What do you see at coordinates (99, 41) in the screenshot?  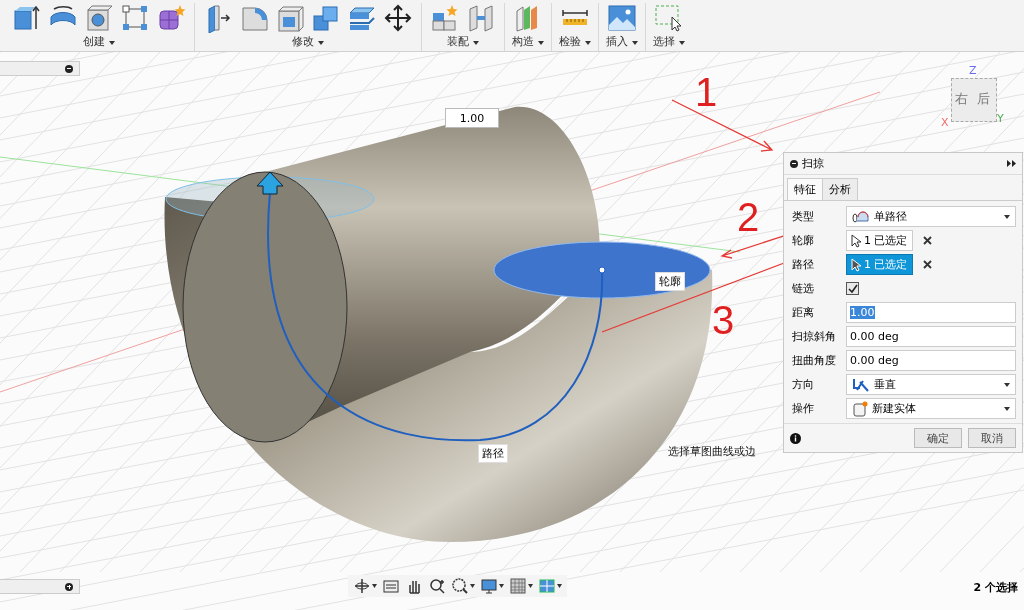 I see `toolbar-group-menu: 创建` at bounding box center [99, 41].